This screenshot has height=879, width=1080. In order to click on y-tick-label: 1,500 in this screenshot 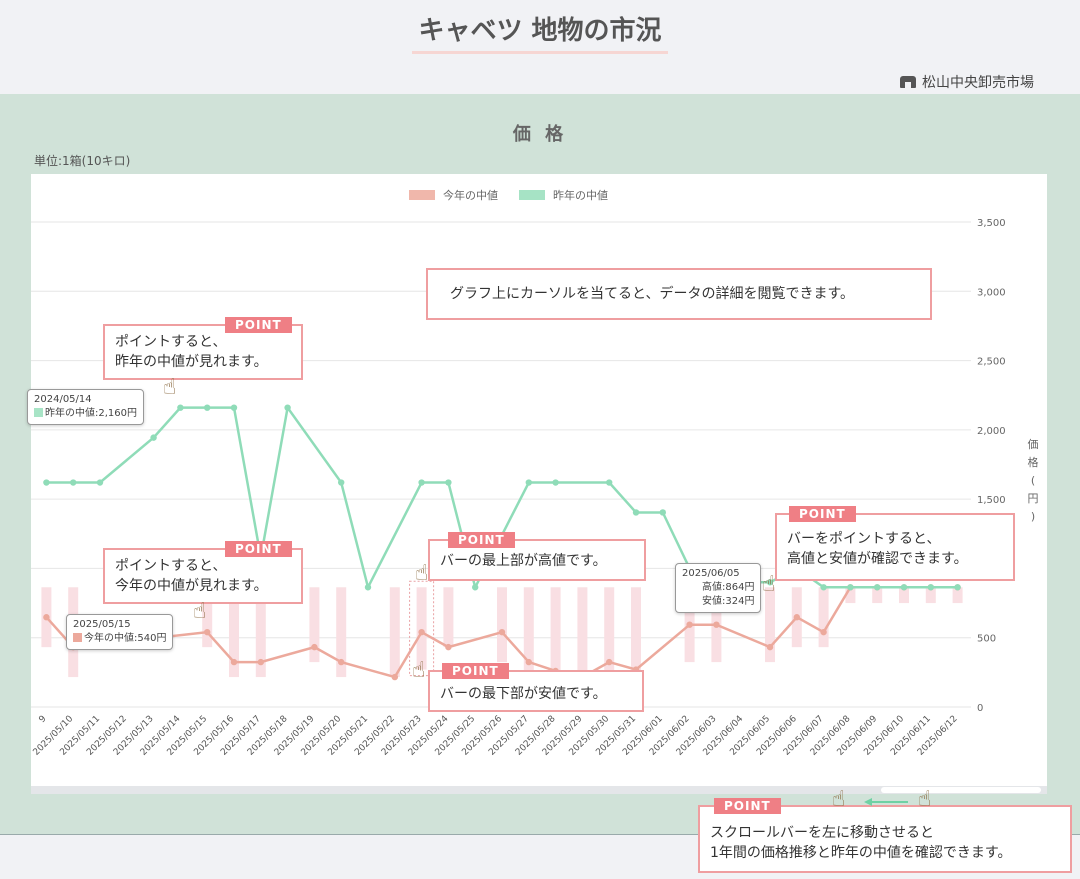, I will do `click(991, 500)`.